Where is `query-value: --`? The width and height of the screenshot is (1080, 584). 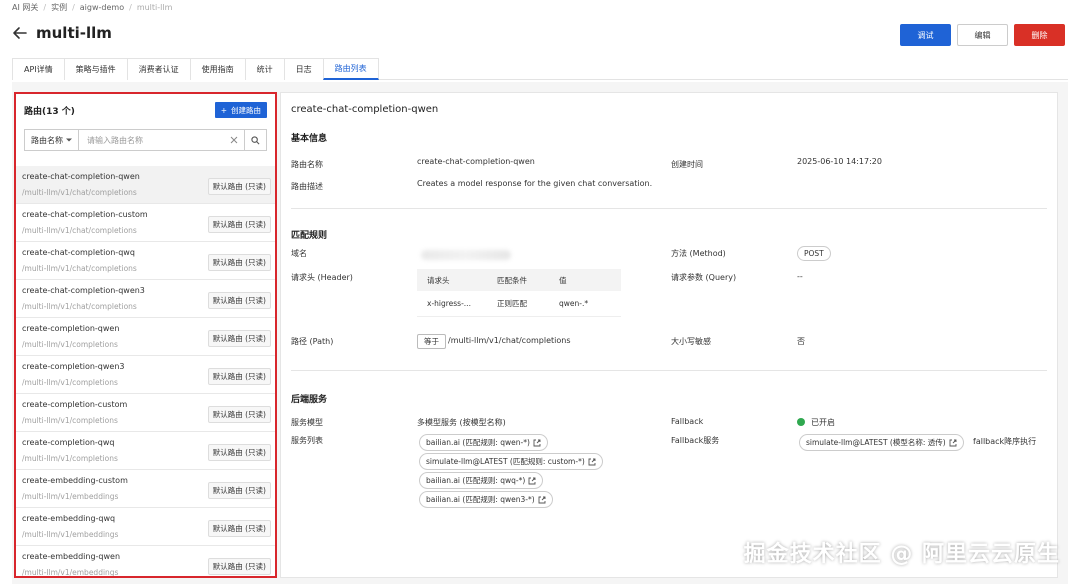 query-value: -- is located at coordinates (800, 276).